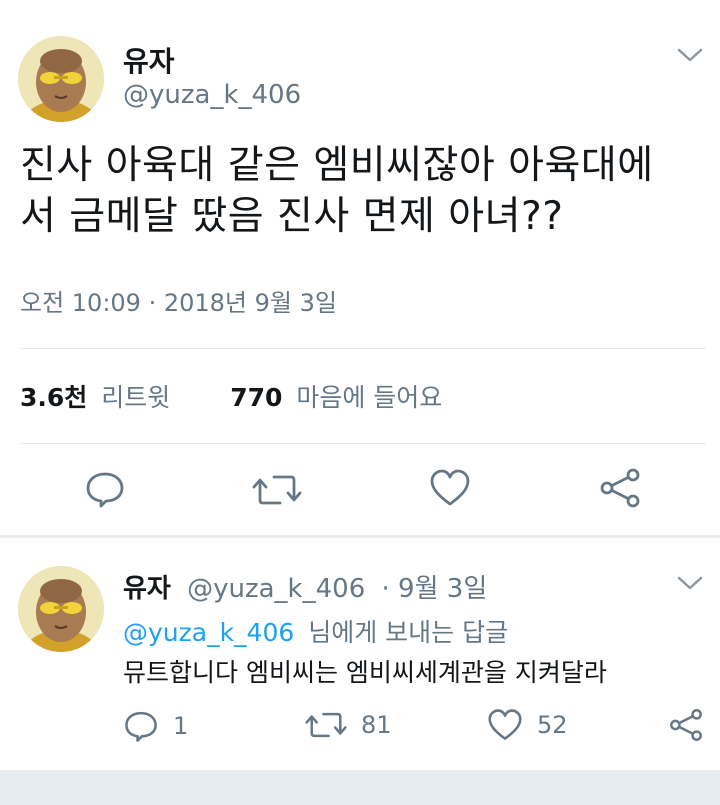 This screenshot has width=720, height=805. I want to click on replying-to: @yuza_k_406 님에게 보내는 답글, so click(315, 631).